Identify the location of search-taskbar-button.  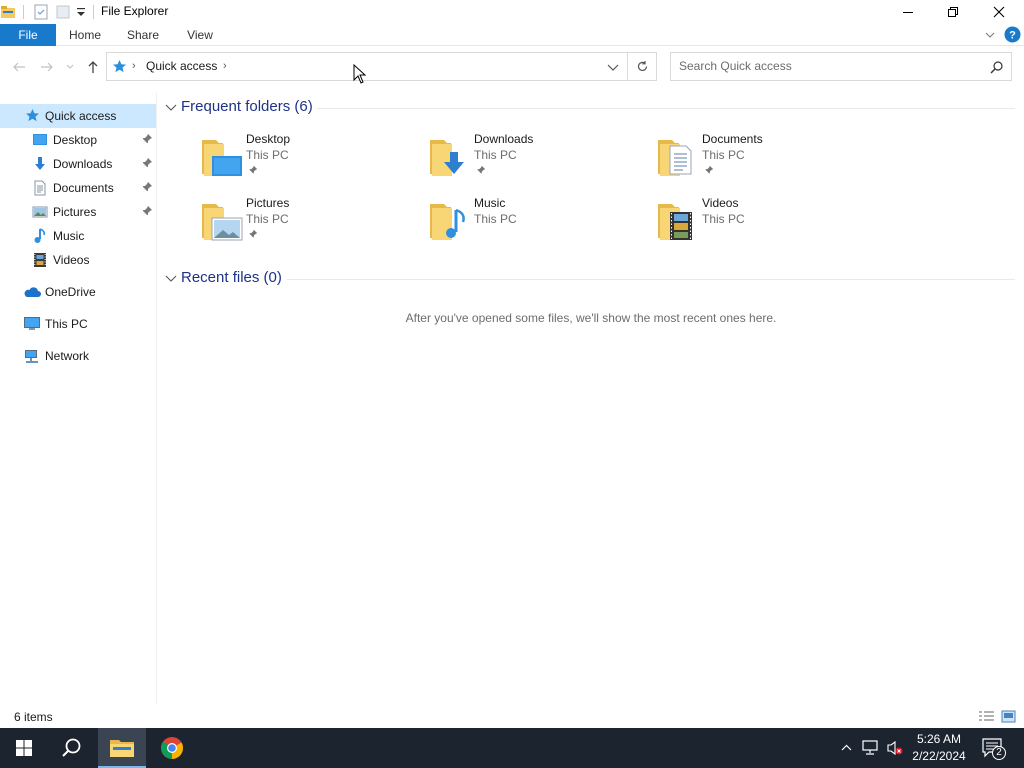
(72, 748).